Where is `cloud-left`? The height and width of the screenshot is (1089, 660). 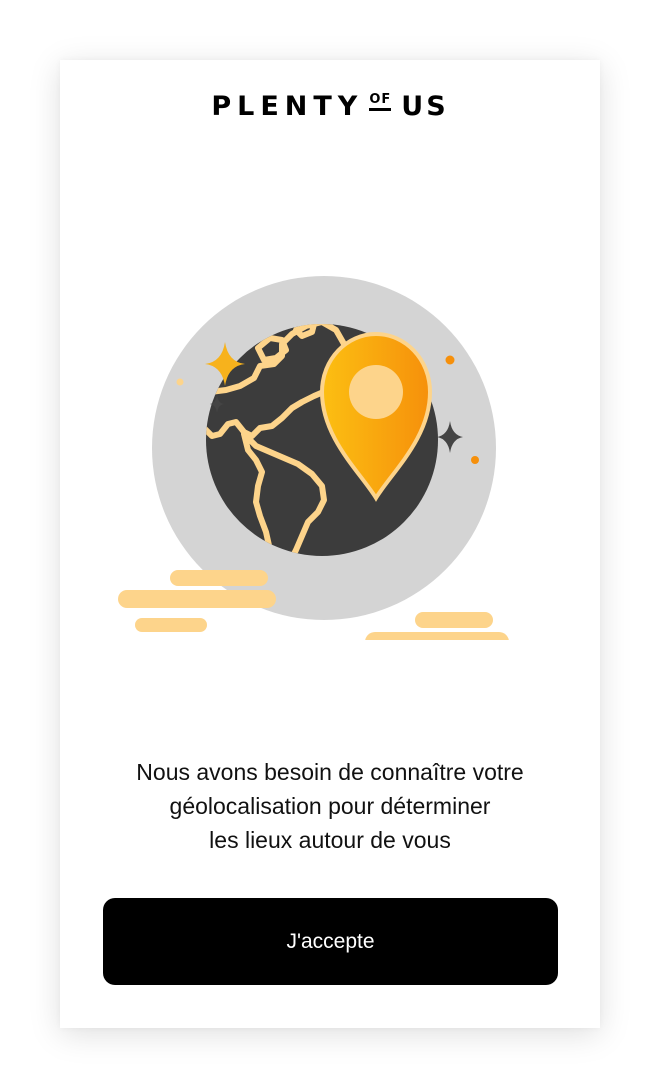 cloud-left is located at coordinates (197, 601).